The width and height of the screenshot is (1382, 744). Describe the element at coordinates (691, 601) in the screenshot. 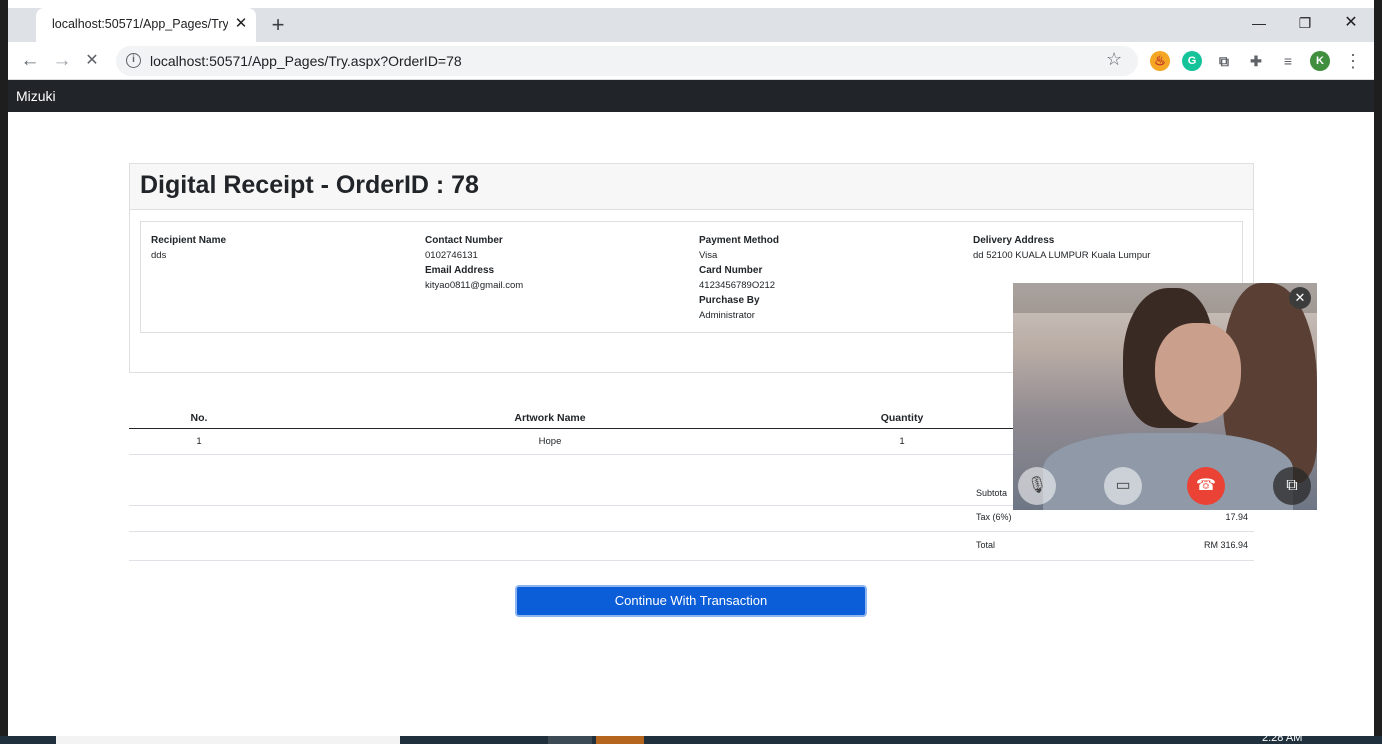

I see `continue-transaction-button: Continue With Transaction` at that location.